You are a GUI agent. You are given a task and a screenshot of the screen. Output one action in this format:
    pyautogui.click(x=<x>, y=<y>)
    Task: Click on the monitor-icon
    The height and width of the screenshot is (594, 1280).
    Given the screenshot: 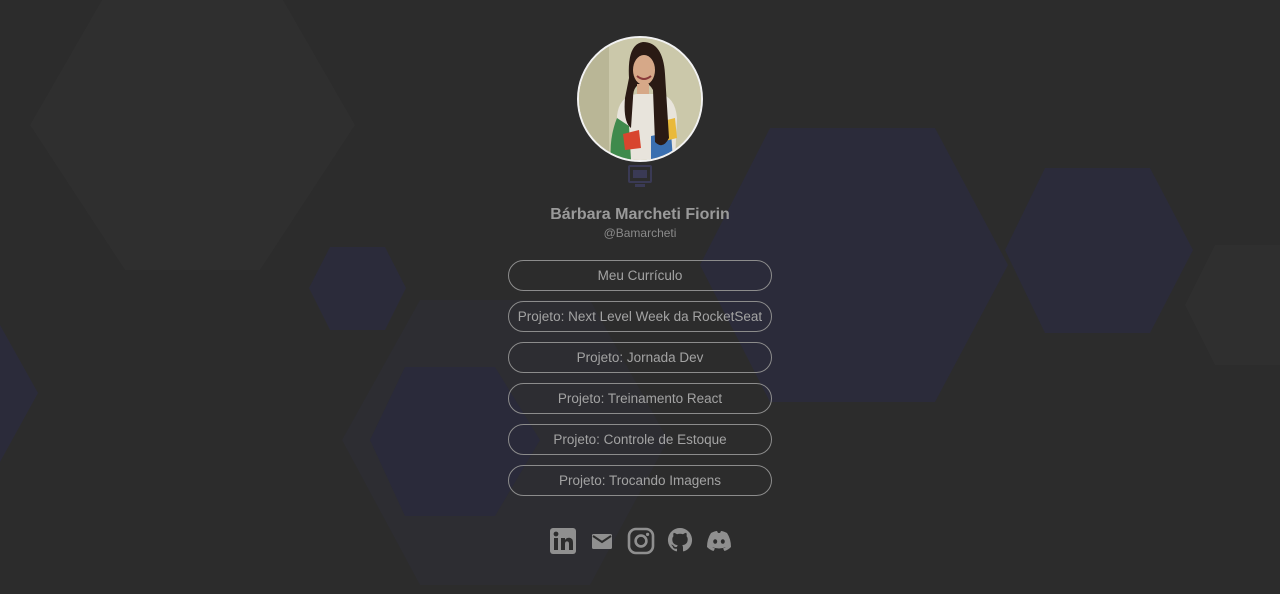 What is the action you would take?
    pyautogui.click(x=640, y=176)
    